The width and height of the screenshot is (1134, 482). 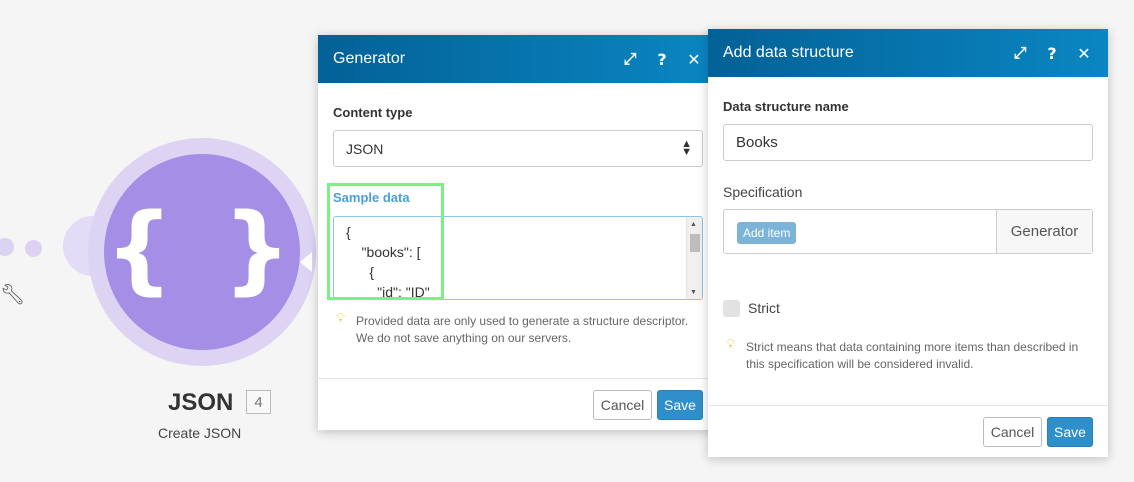 What do you see at coordinates (908, 53) in the screenshot?
I see `data-structure-header: Add data structure ⤢ ? ✕` at bounding box center [908, 53].